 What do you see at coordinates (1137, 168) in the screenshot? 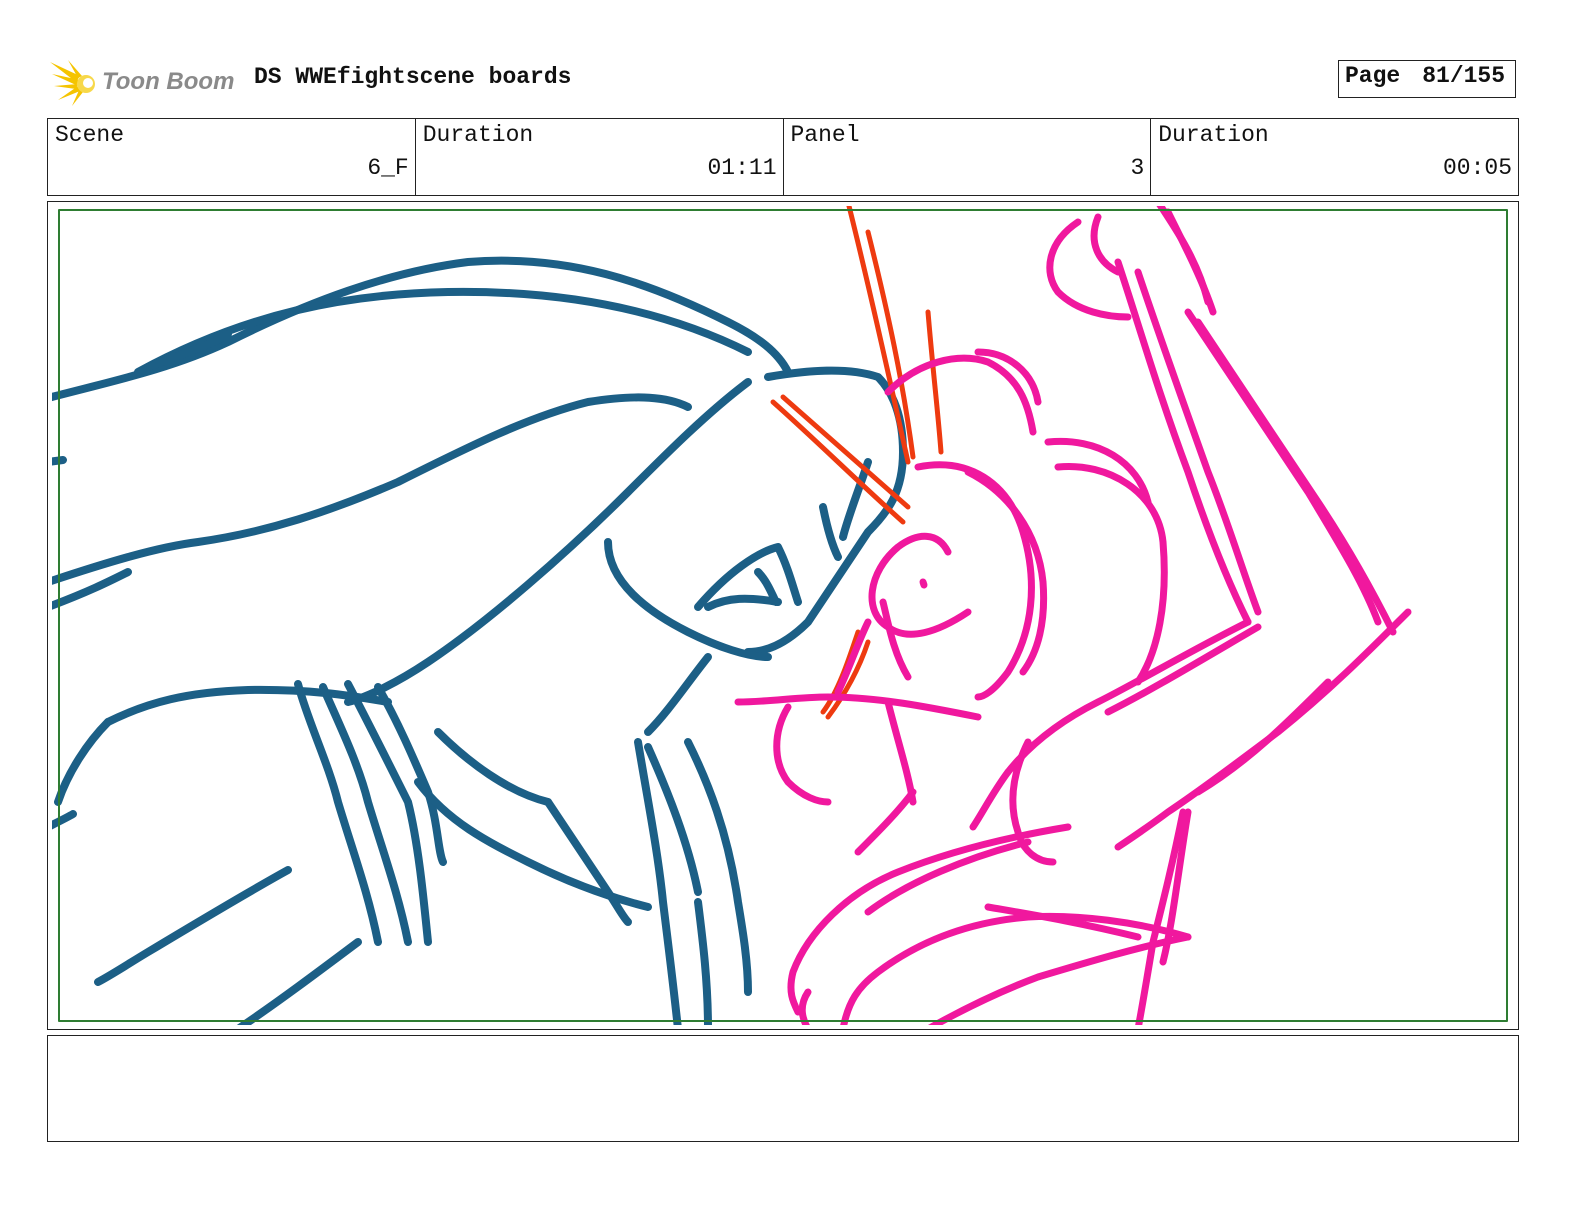
I see `panel-value: 3` at bounding box center [1137, 168].